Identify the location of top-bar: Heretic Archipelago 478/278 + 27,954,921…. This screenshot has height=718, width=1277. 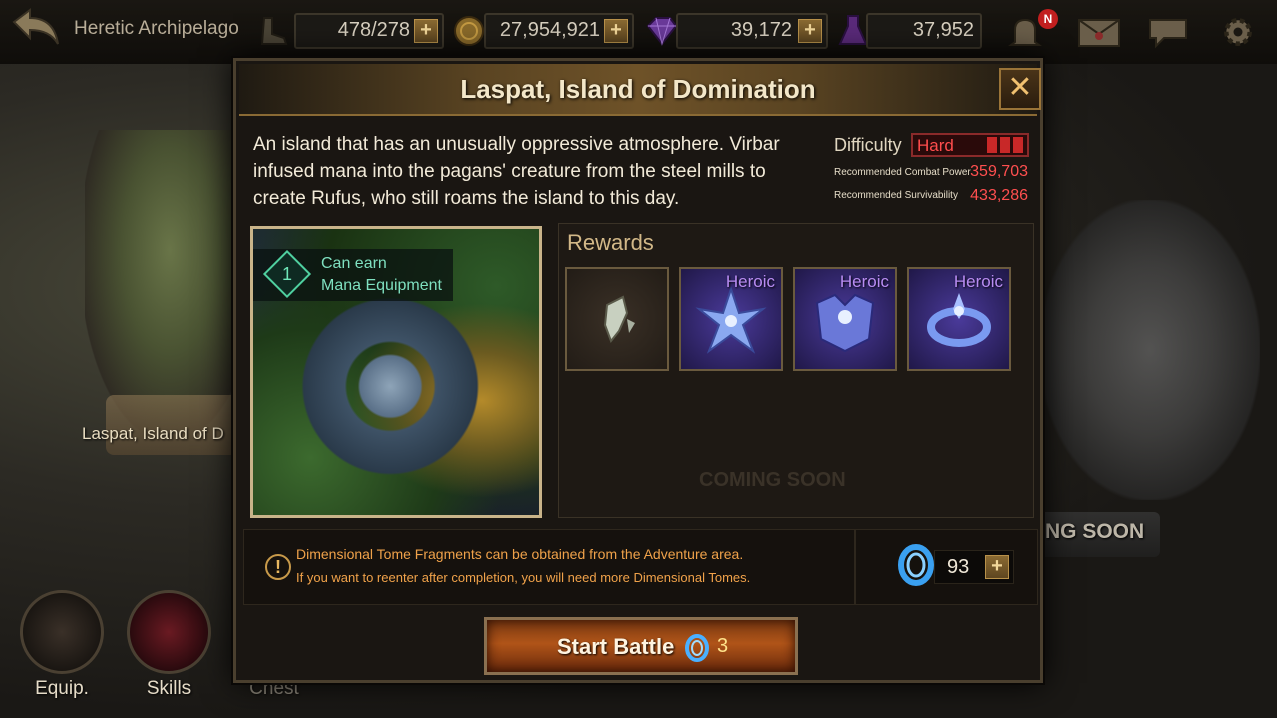
(638, 32).